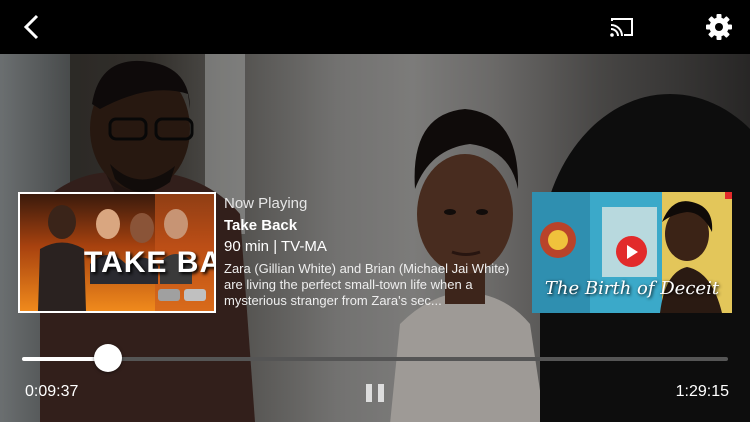 Image resolution: width=750 pixels, height=422 pixels. Describe the element at coordinates (261, 225) in the screenshot. I see `movie-title: Take Back` at that location.